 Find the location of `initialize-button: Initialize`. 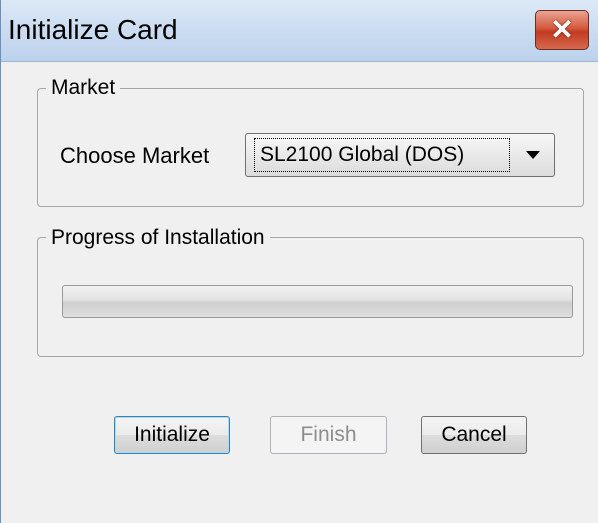

initialize-button: Initialize is located at coordinates (172, 435).